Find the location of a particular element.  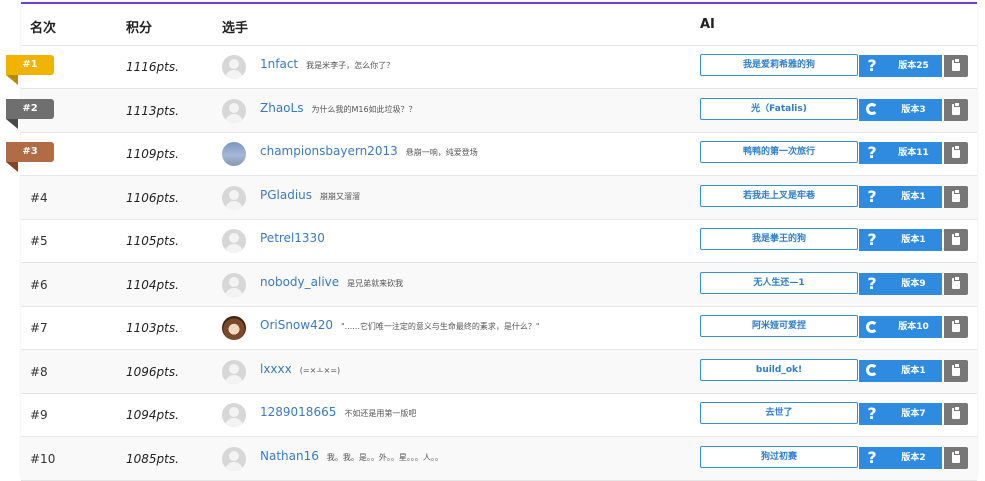

rank-number: #10 is located at coordinates (43, 458).